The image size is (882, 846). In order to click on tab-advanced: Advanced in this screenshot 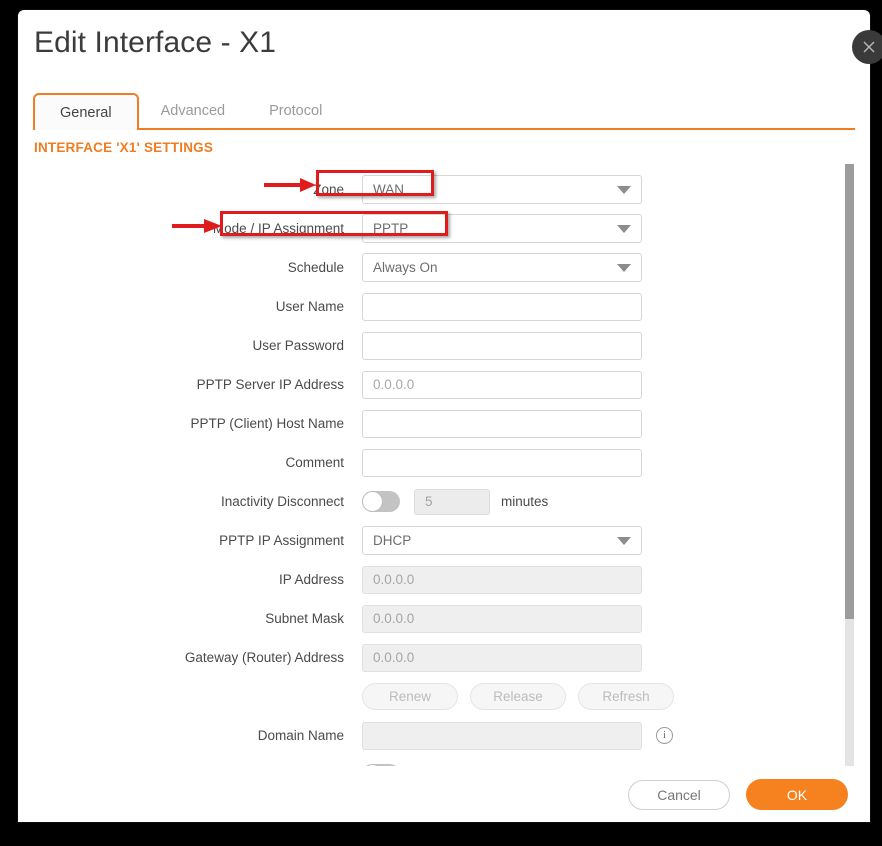, I will do `click(193, 111)`.